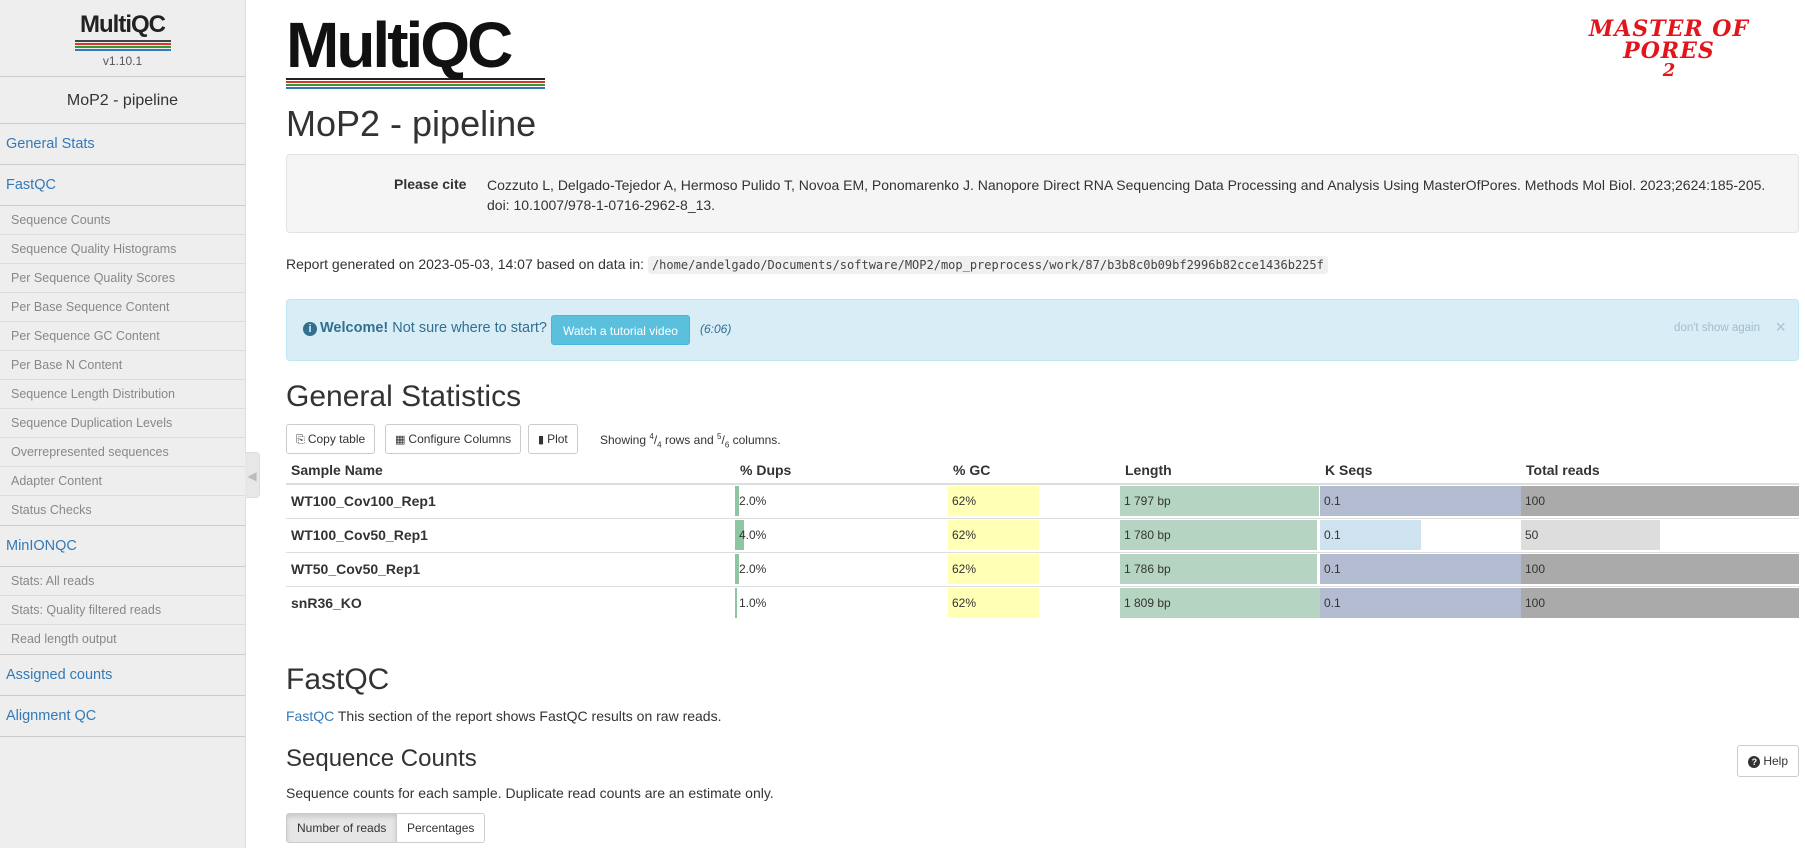 This screenshot has width=1805, height=848. What do you see at coordinates (342, 828) in the screenshot?
I see `number-of-reads-toggle: Number of reads` at bounding box center [342, 828].